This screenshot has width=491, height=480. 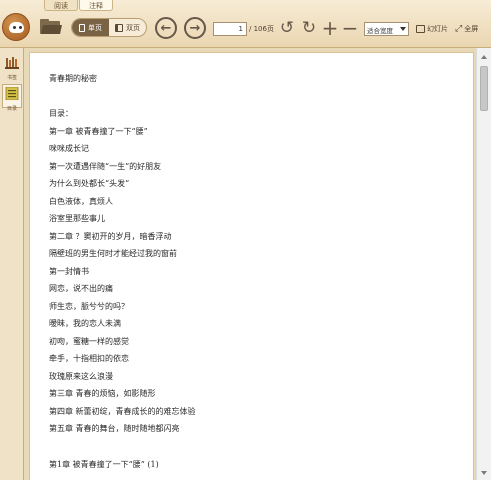 I want to click on vertical-scrollbar, so click(x=483, y=264).